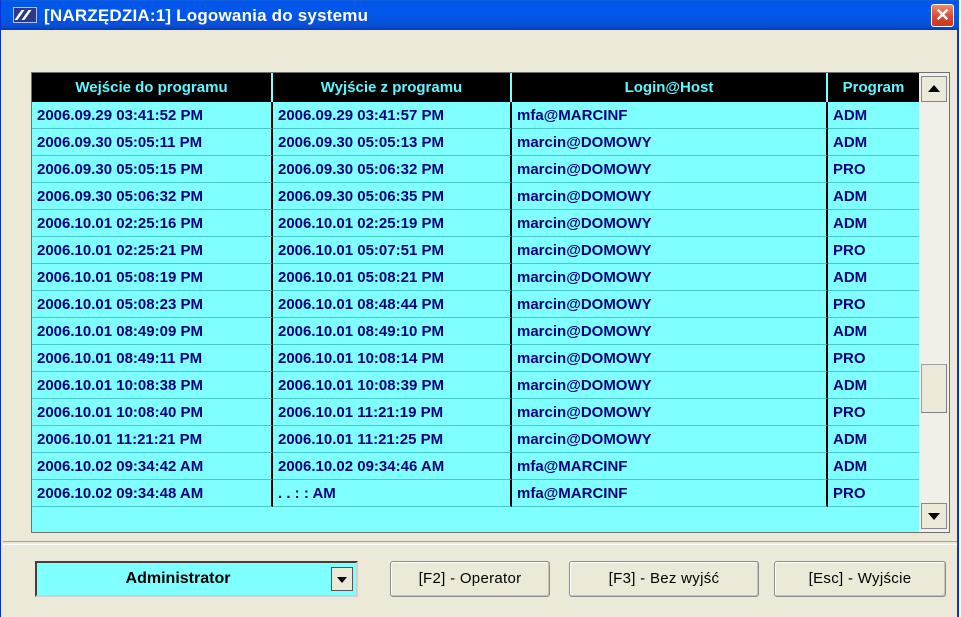 The height and width of the screenshot is (617, 961). I want to click on role-dropdown-button, so click(342, 579).